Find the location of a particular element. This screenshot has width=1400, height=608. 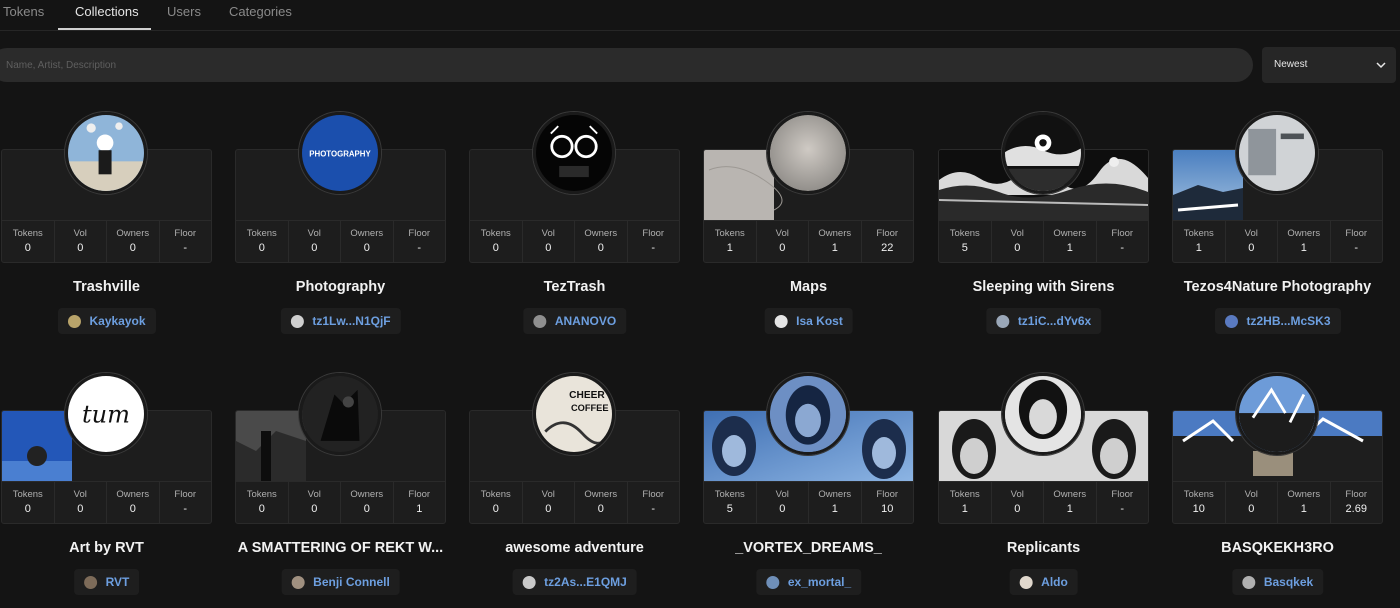

collection-title: Photography is located at coordinates (340, 287).